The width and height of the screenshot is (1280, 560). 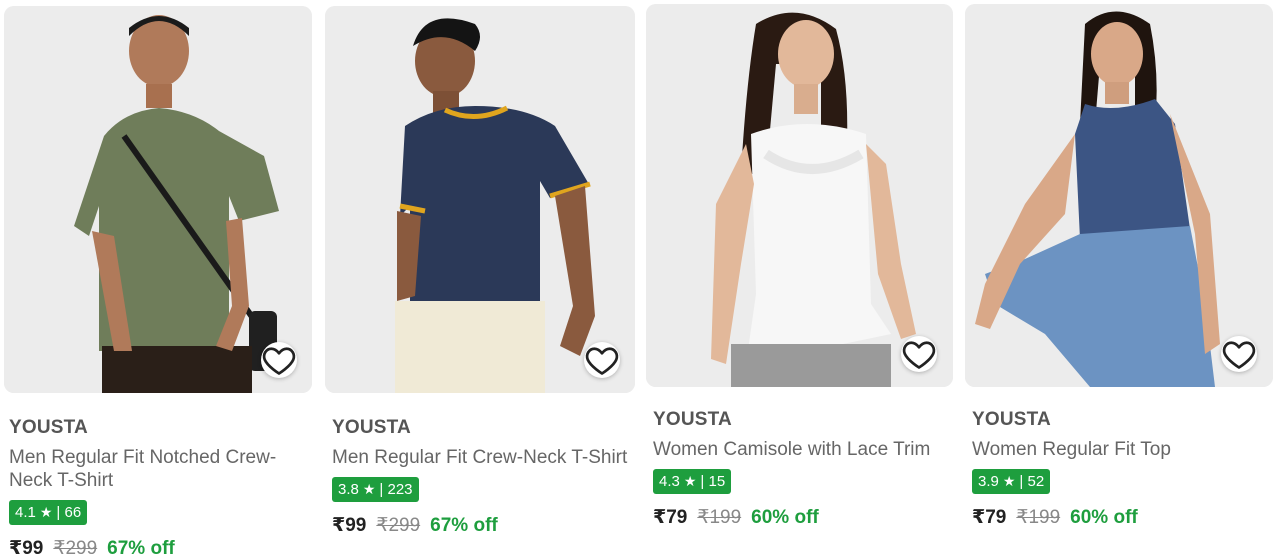 I want to click on product-title: Women Regular Fit Top, so click(x=1122, y=449).